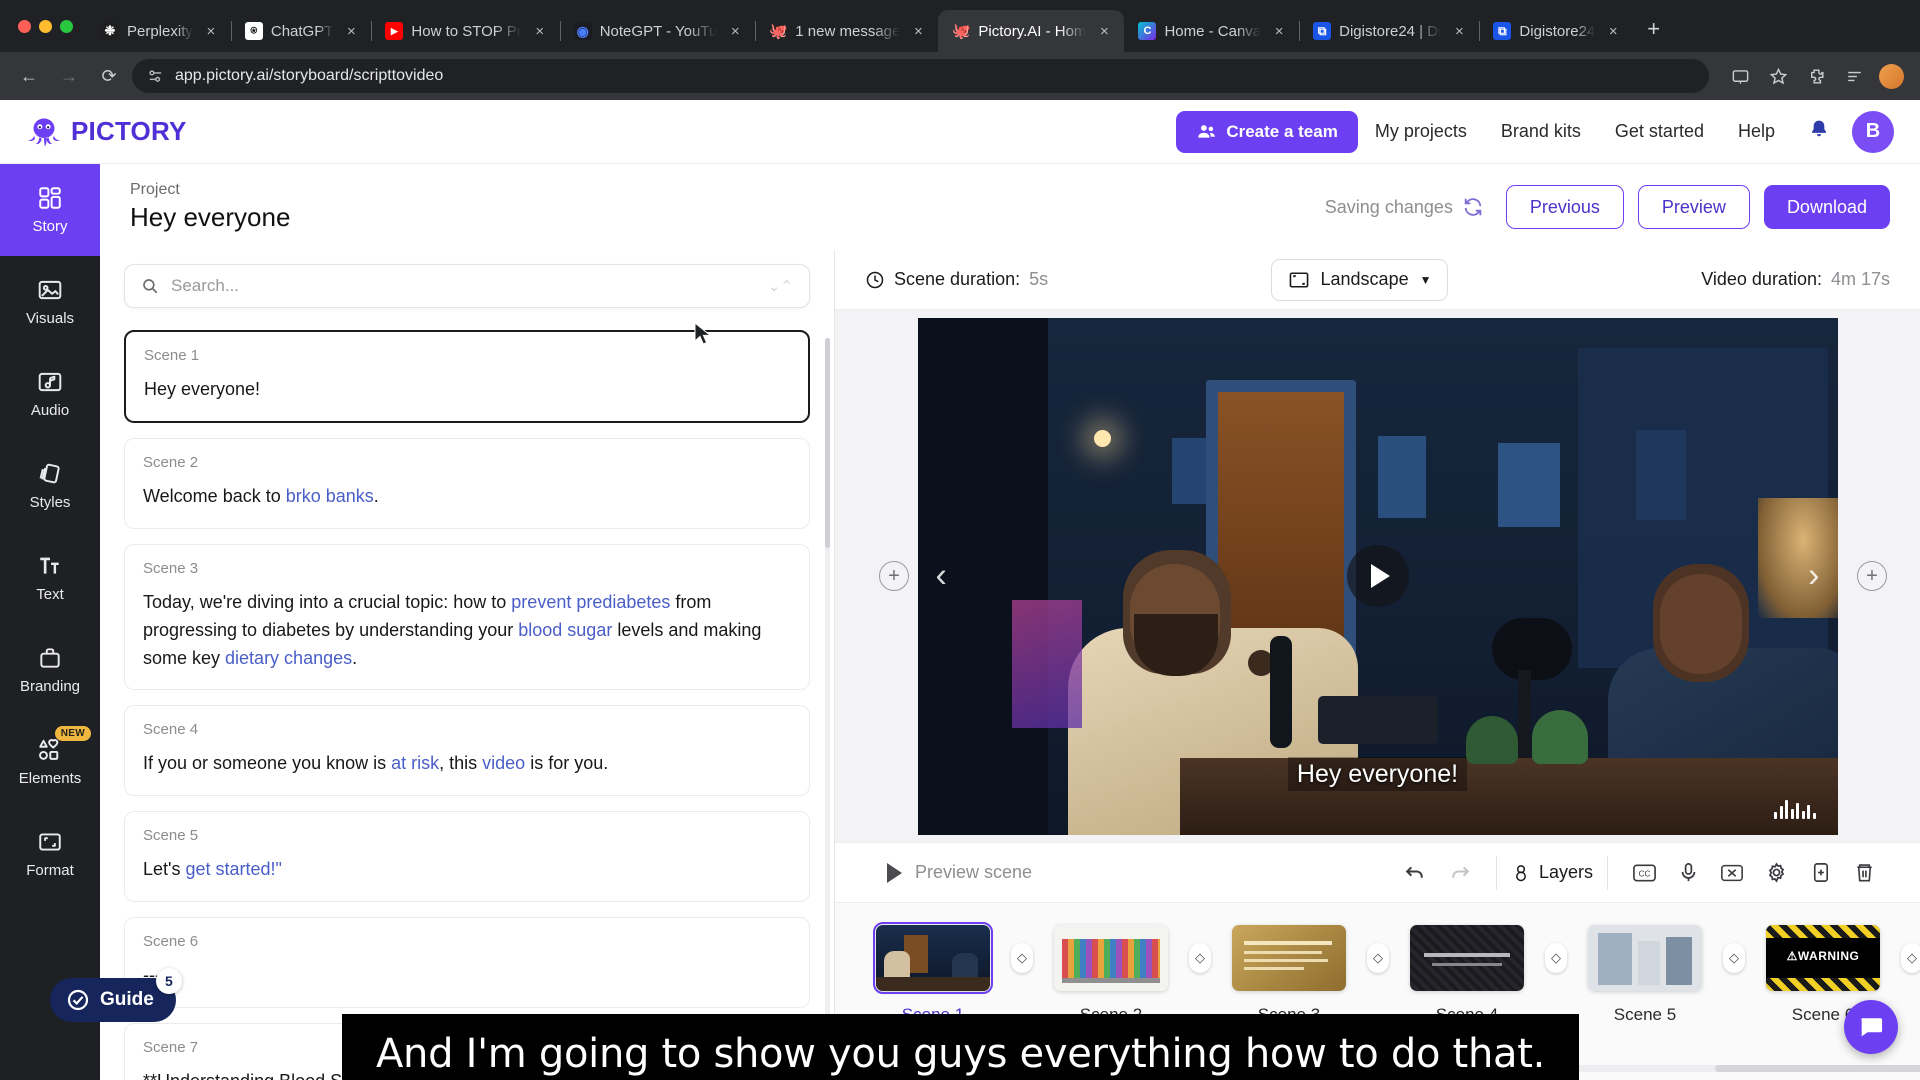 This screenshot has width=1920, height=1080. Describe the element at coordinates (106, 132) in the screenshot. I see `pictory-logo: PICTORY` at that location.